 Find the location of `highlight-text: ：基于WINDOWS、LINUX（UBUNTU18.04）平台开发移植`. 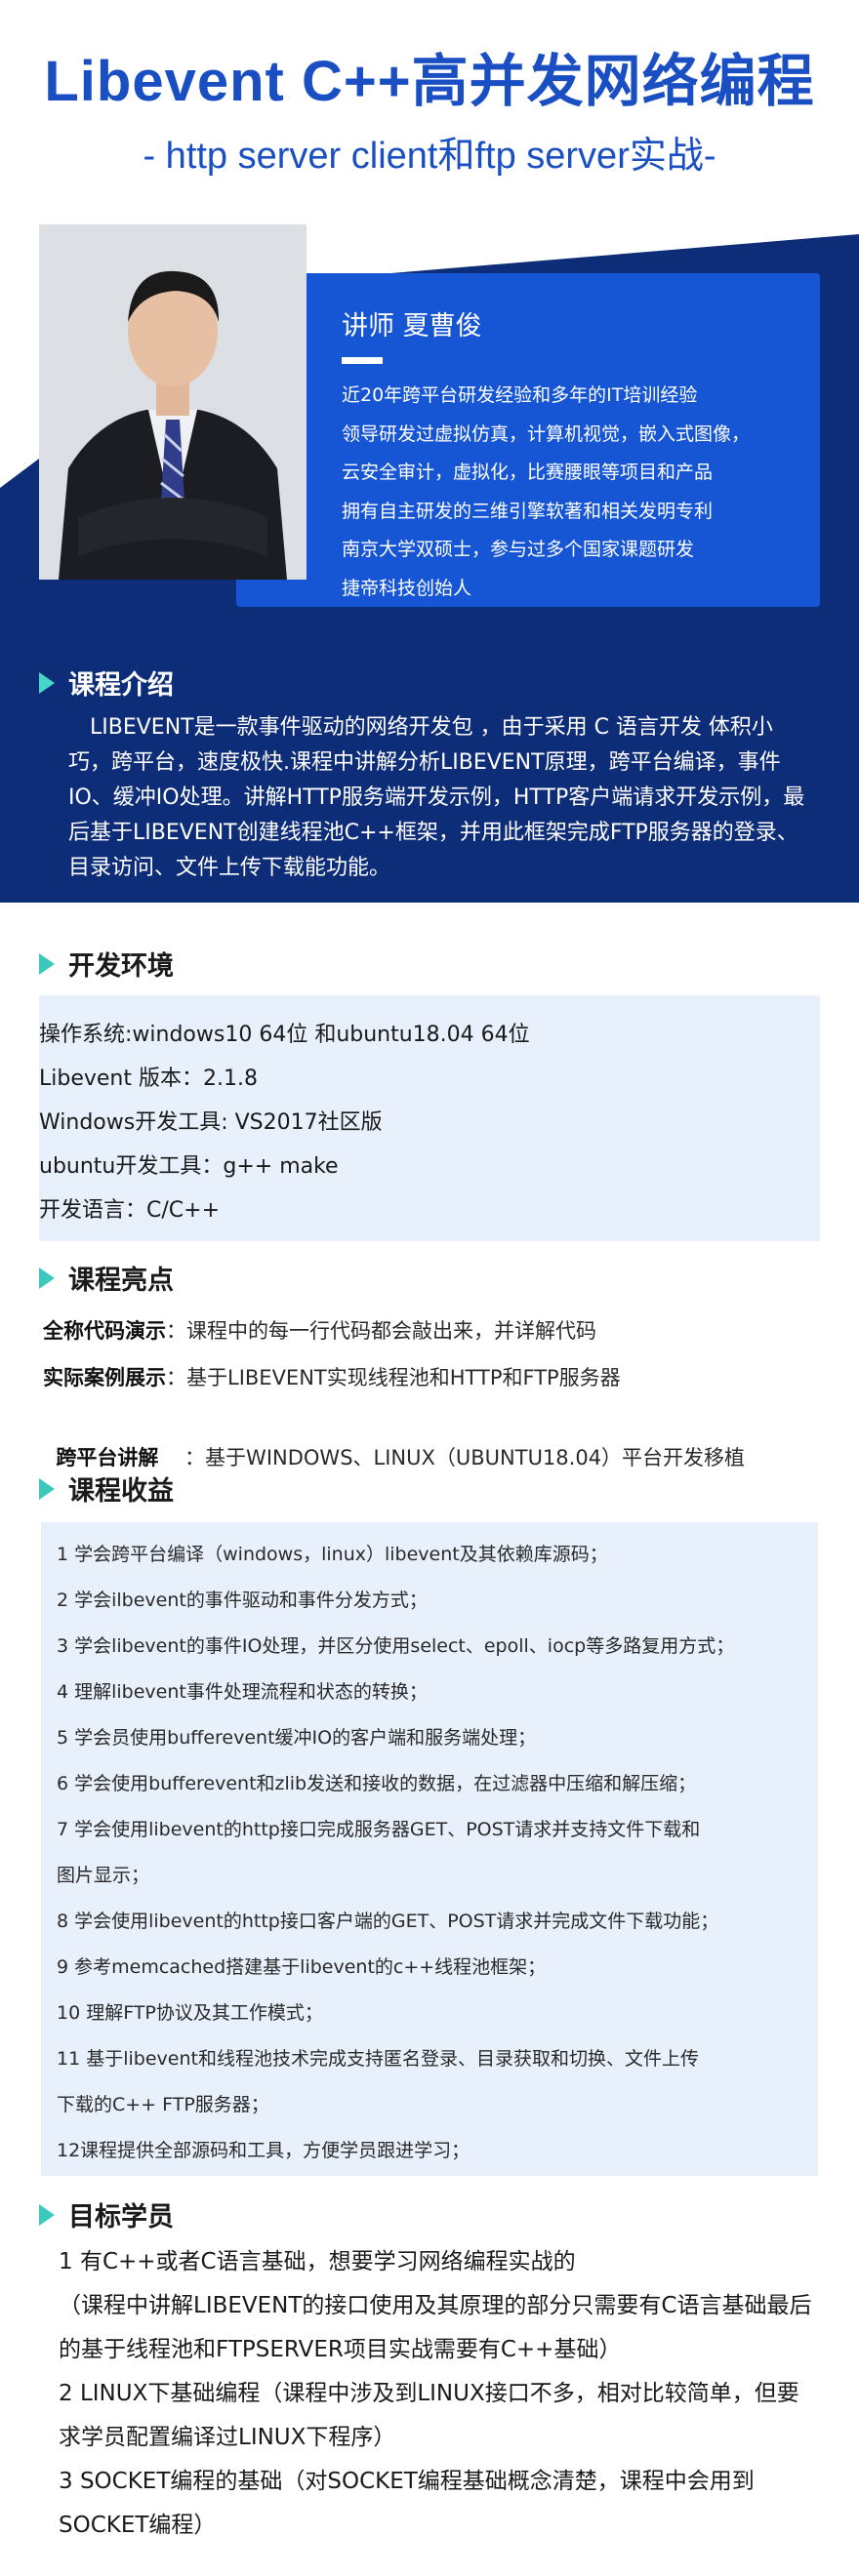

highlight-text: ：基于WINDOWS、LINUX（UBUNTU18.04）平台开发移植 is located at coordinates (452, 1457).